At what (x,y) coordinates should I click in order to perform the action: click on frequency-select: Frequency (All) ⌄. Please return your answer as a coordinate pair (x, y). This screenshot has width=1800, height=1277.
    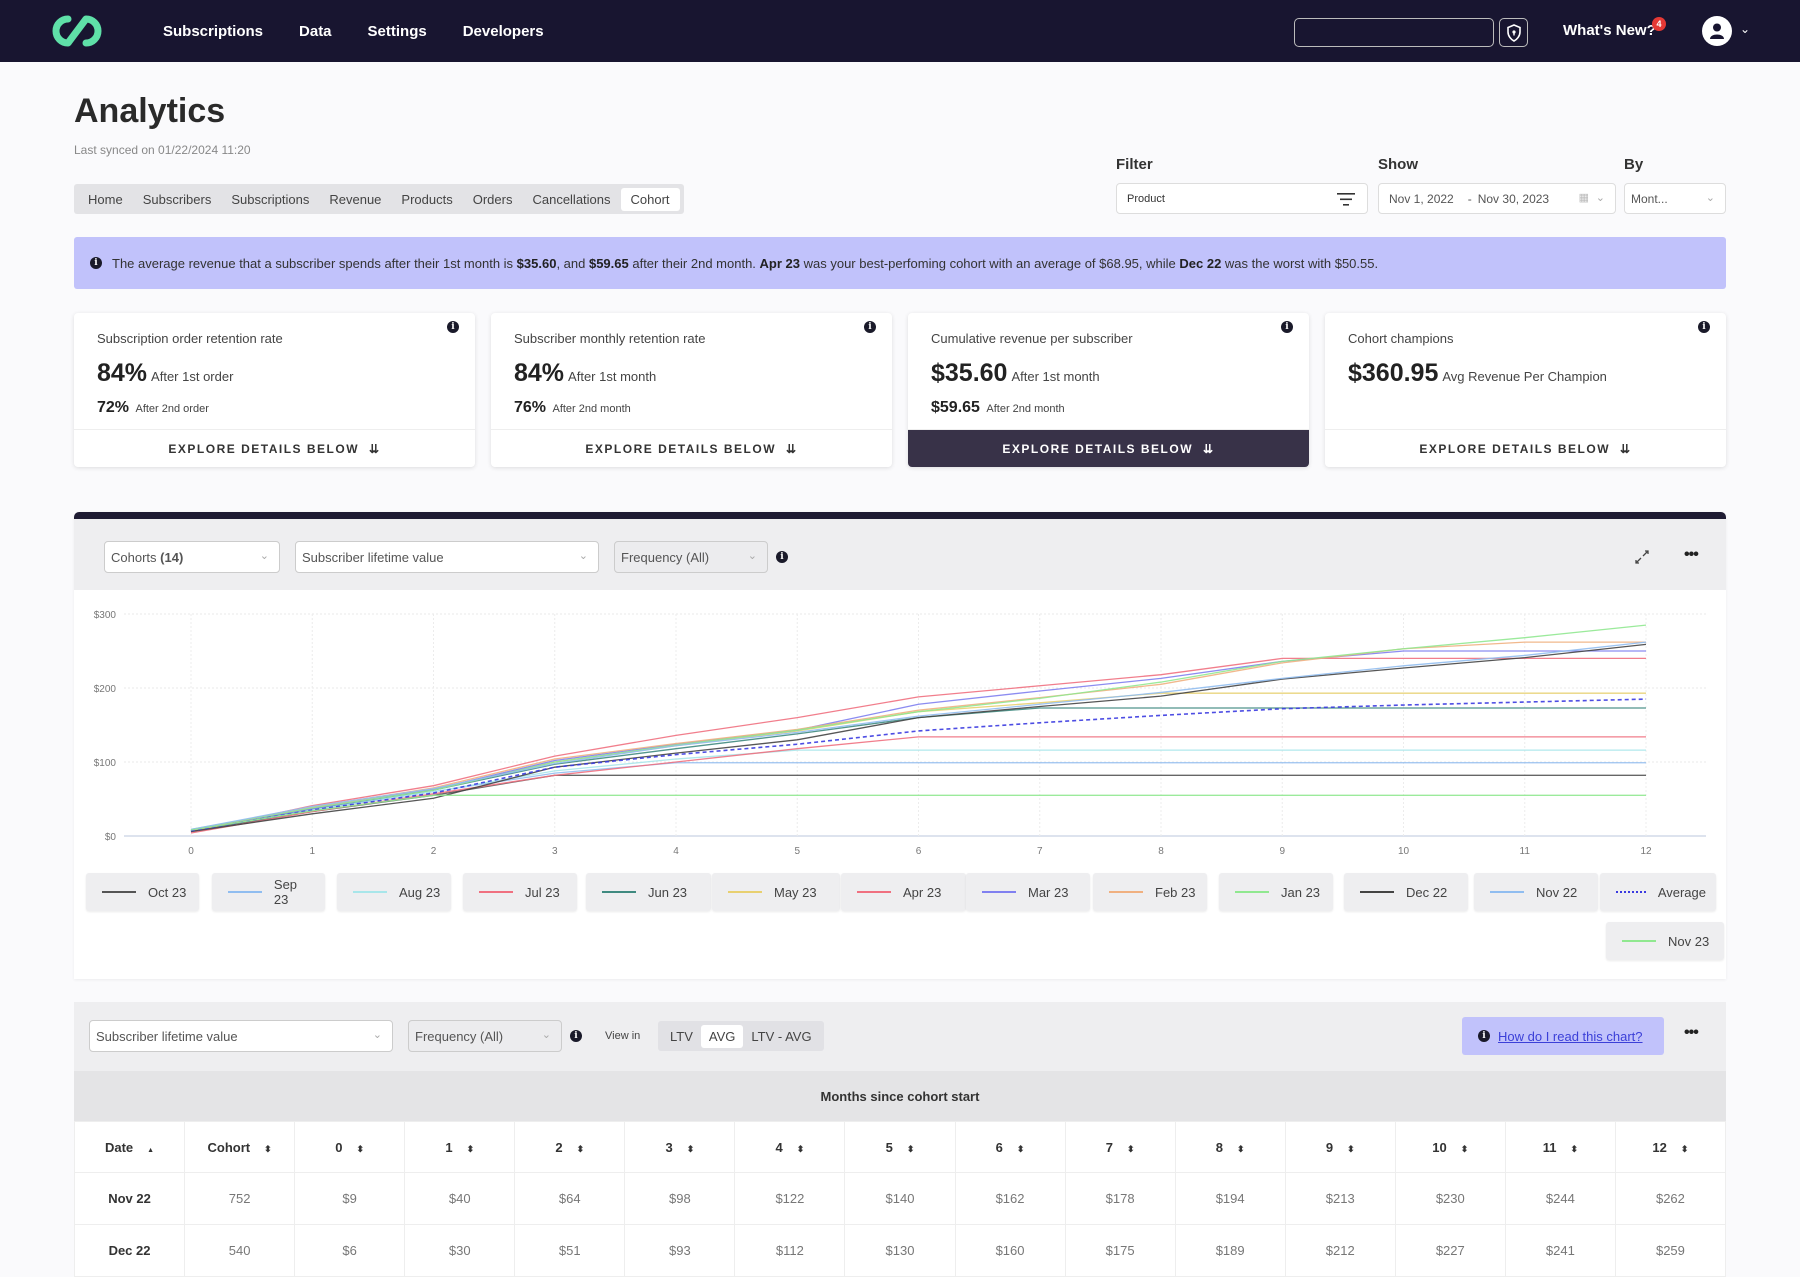
    Looking at the image, I should click on (691, 557).